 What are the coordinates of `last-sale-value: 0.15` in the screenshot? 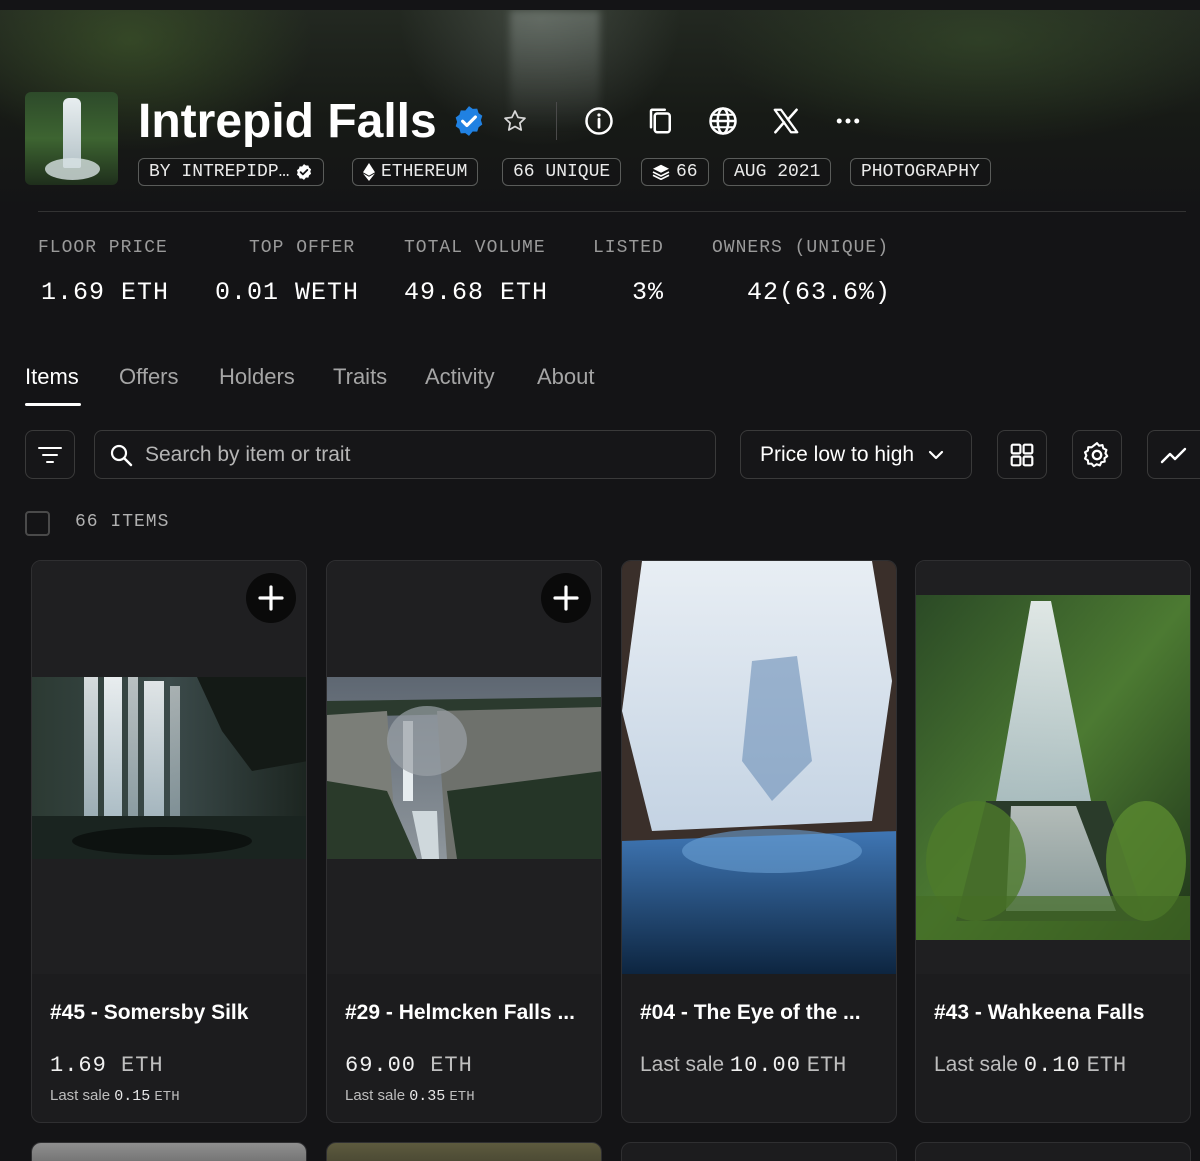 It's located at (132, 1096).